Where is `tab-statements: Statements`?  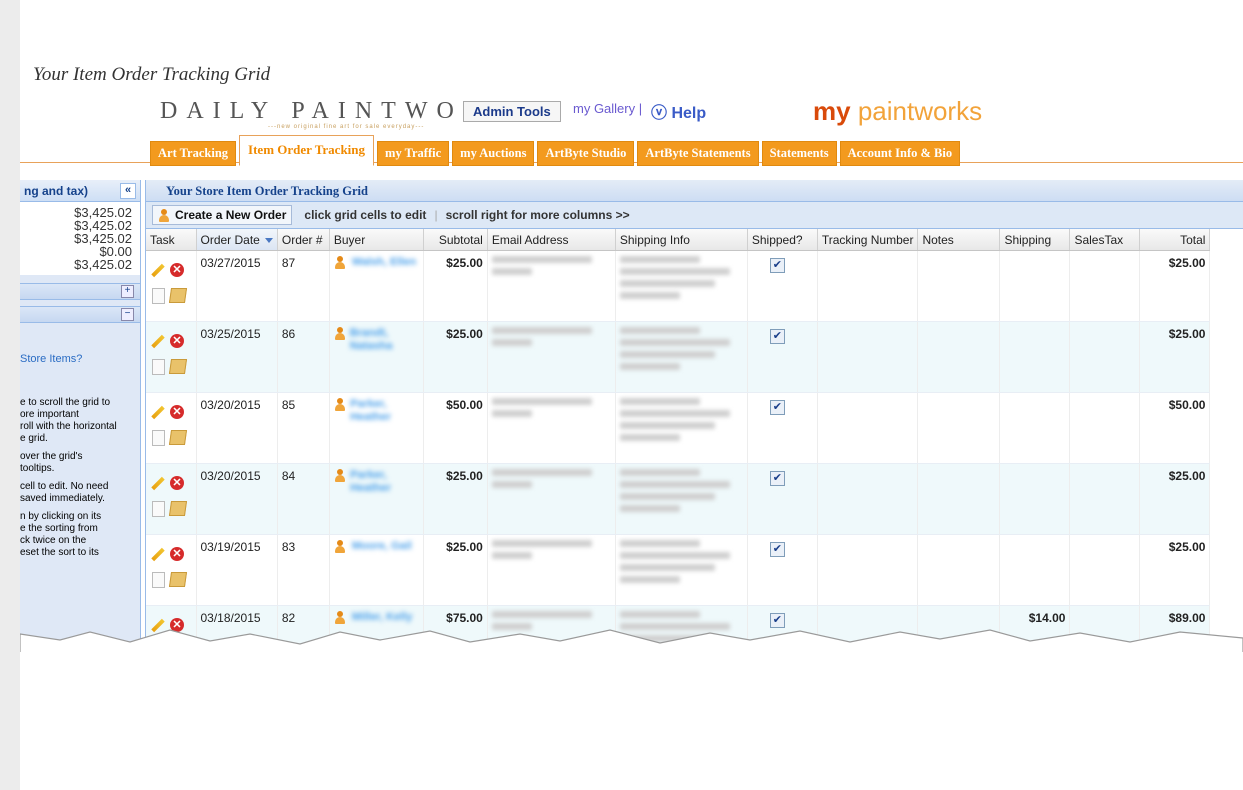
tab-statements: Statements is located at coordinates (799, 153).